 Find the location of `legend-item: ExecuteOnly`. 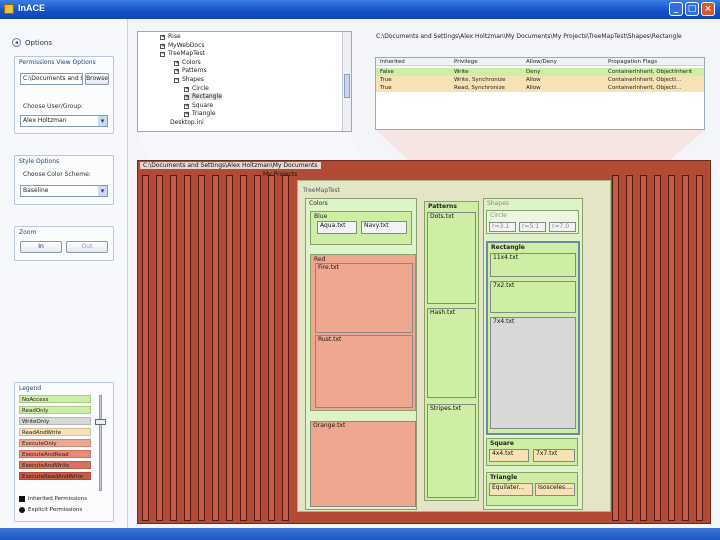

legend-item: ExecuteOnly is located at coordinates (55, 443).